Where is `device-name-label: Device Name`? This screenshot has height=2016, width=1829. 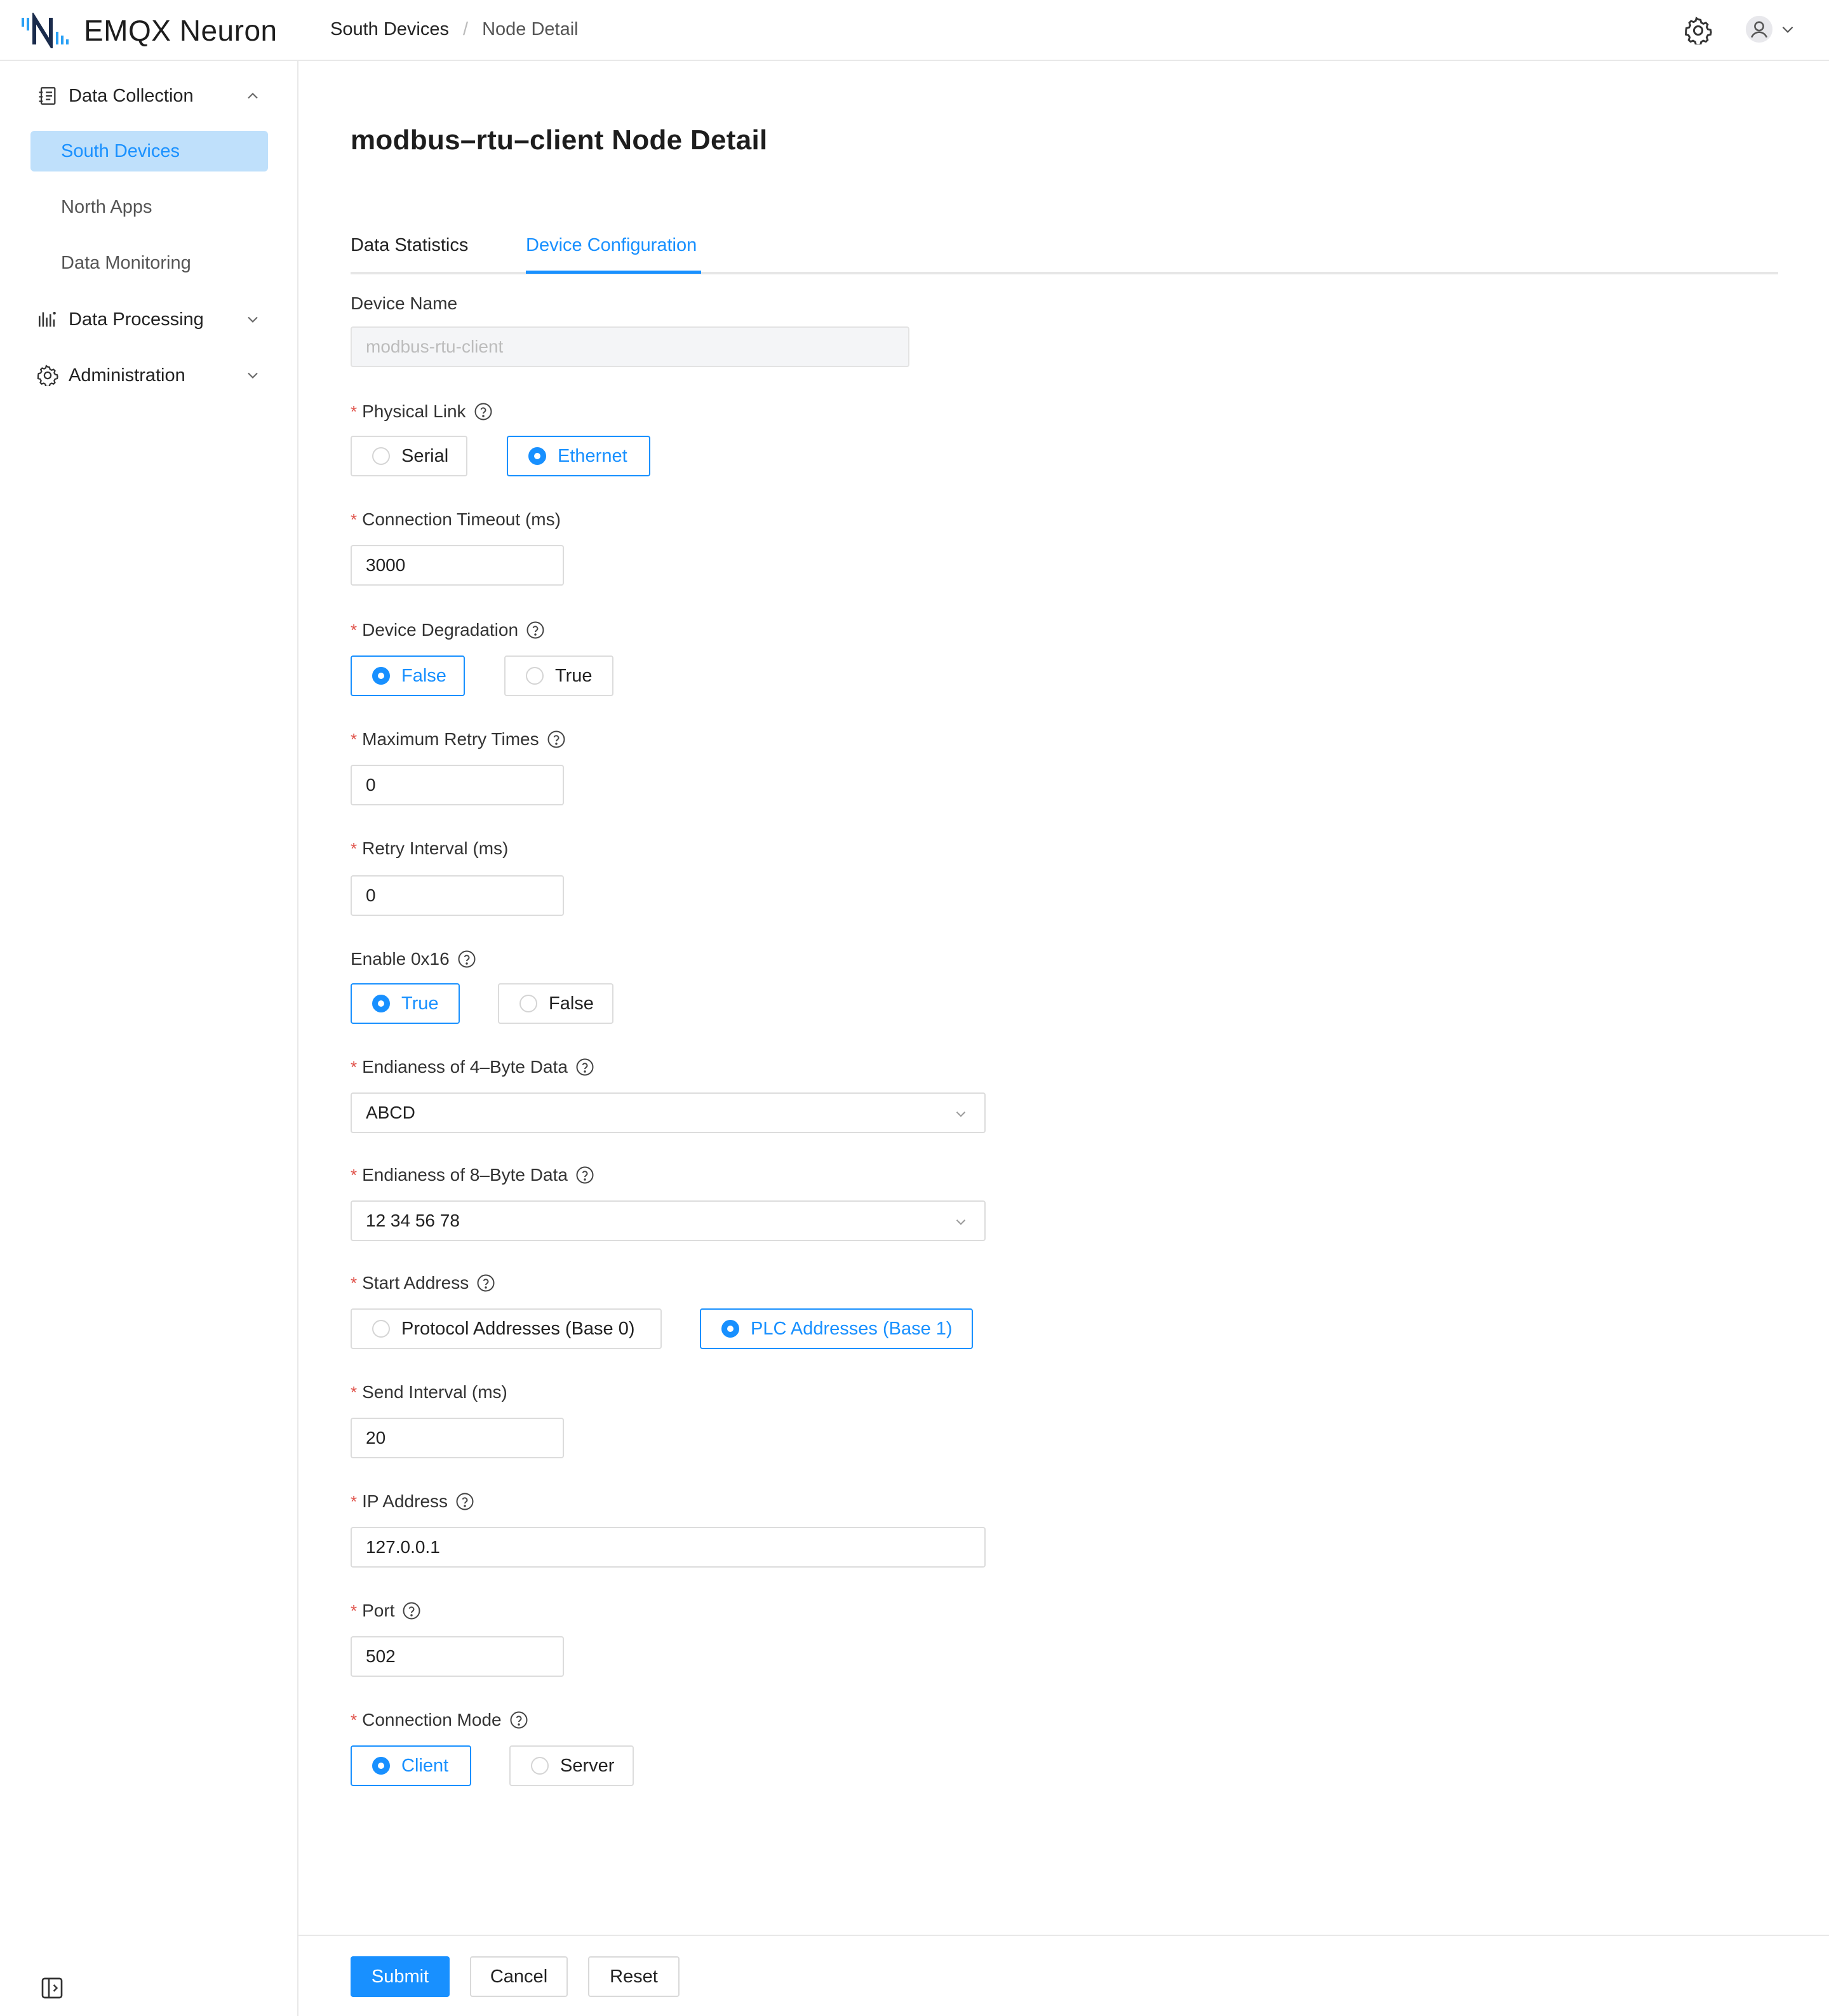 device-name-label: Device Name is located at coordinates (404, 303).